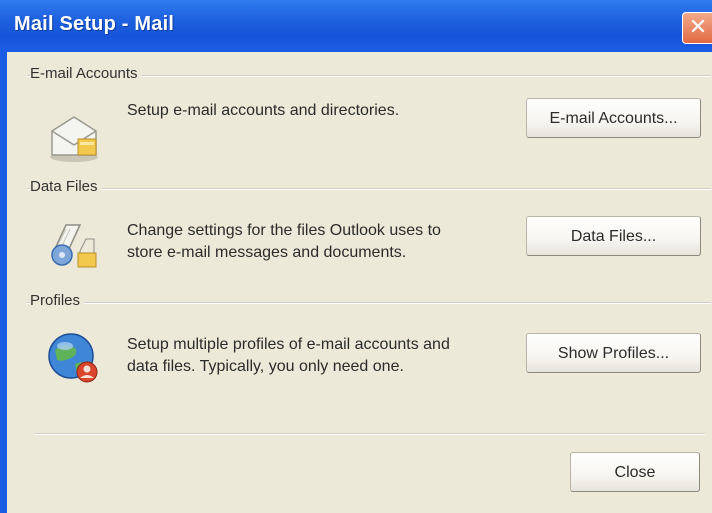 This screenshot has width=712, height=513. What do you see at coordinates (697, 28) in the screenshot?
I see `window-close-icon: ✕` at bounding box center [697, 28].